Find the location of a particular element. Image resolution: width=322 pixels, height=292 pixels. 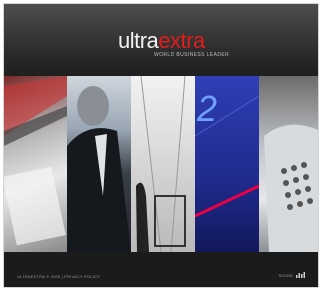

sound-bars-icon is located at coordinates (300, 275).